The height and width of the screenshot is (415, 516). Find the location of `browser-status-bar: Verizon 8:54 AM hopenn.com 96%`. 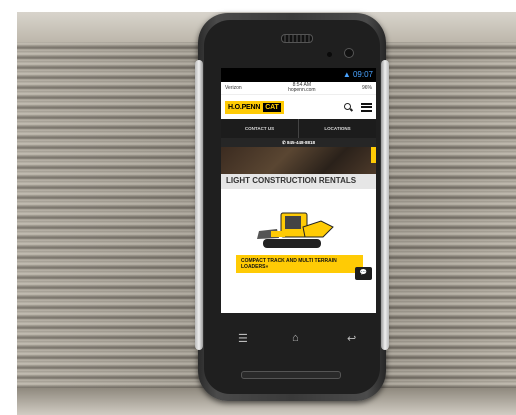

browser-status-bar: Verizon 8:54 AM hopenn.com 96% is located at coordinates (298, 88).